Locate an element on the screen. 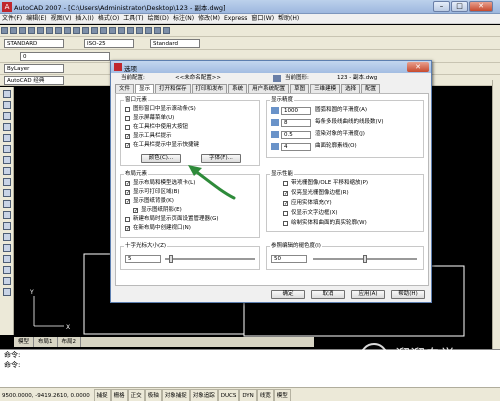  tab-files: 文件 is located at coordinates (125, 88).